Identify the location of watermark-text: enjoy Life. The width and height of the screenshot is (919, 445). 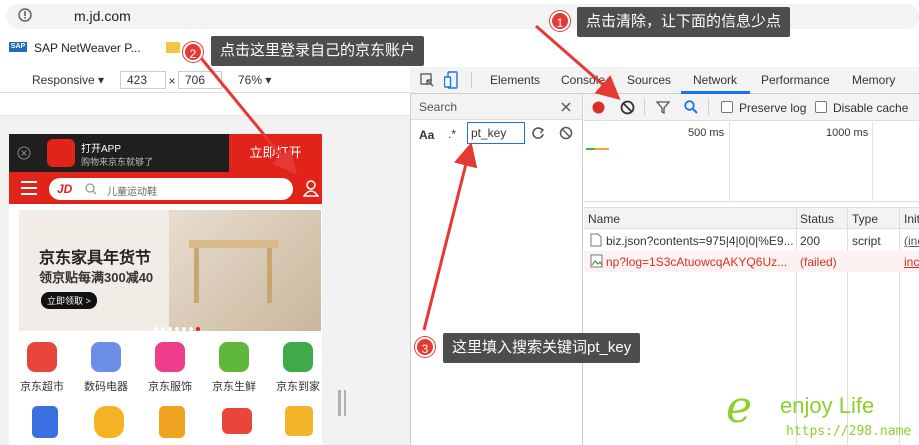
(827, 405).